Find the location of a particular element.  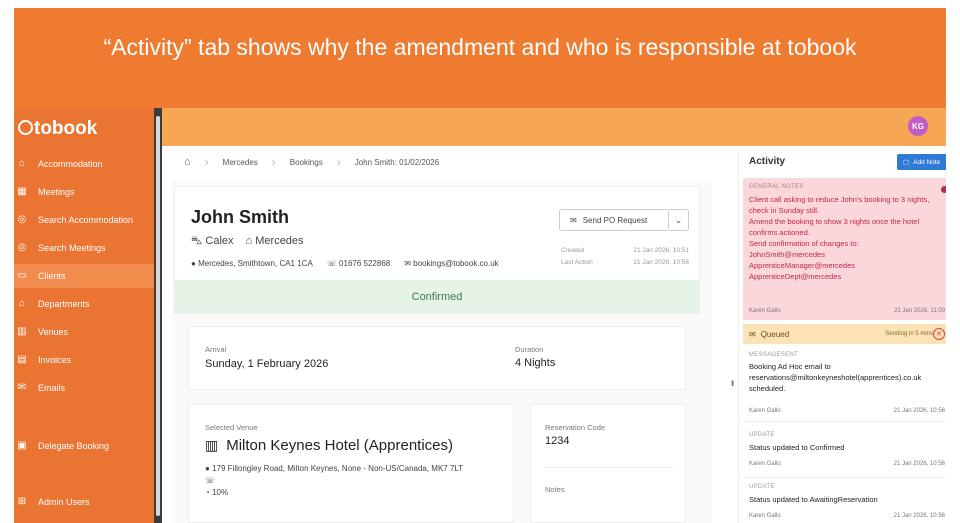

po-dropdown-button: ⌄ is located at coordinates (679, 220).